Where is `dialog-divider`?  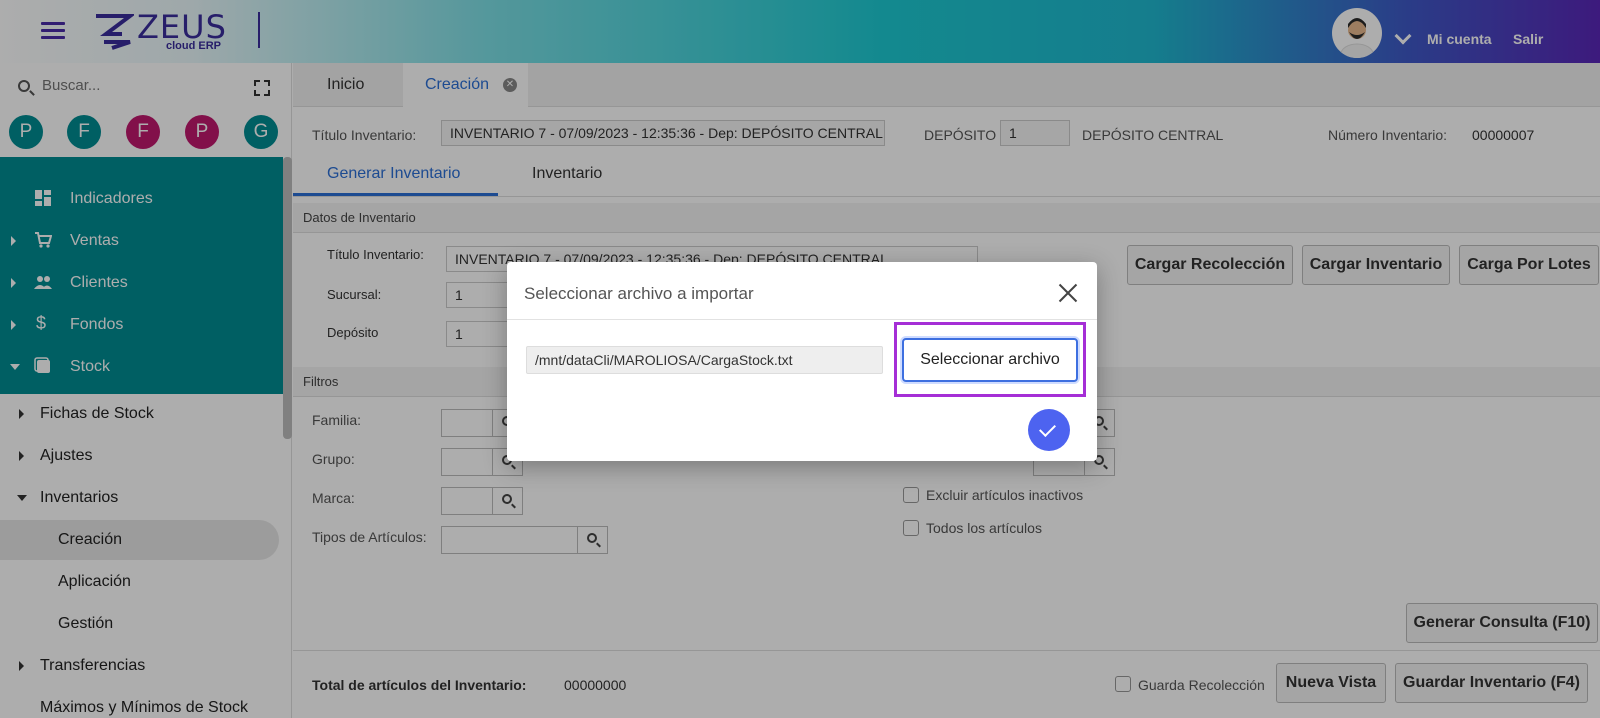 dialog-divider is located at coordinates (802, 319).